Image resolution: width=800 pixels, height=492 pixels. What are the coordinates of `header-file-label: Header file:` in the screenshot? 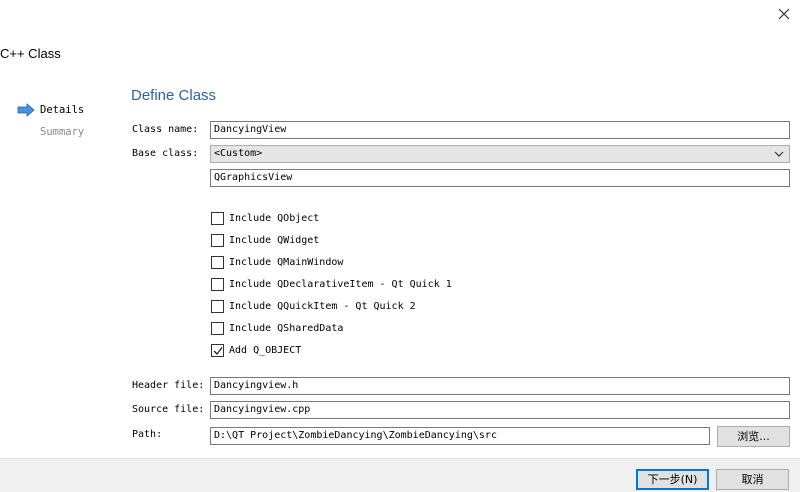 It's located at (168, 385).